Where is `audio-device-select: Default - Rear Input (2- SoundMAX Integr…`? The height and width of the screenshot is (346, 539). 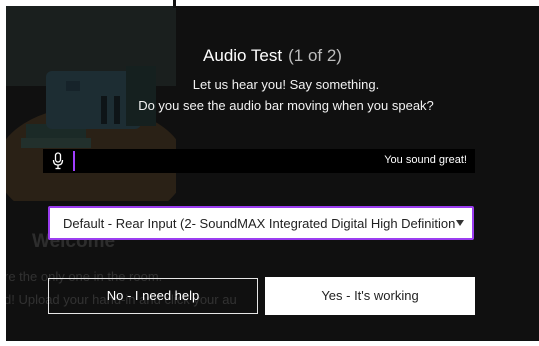 audio-device-select: Default - Rear Input (2- SoundMAX Integr… is located at coordinates (261, 223).